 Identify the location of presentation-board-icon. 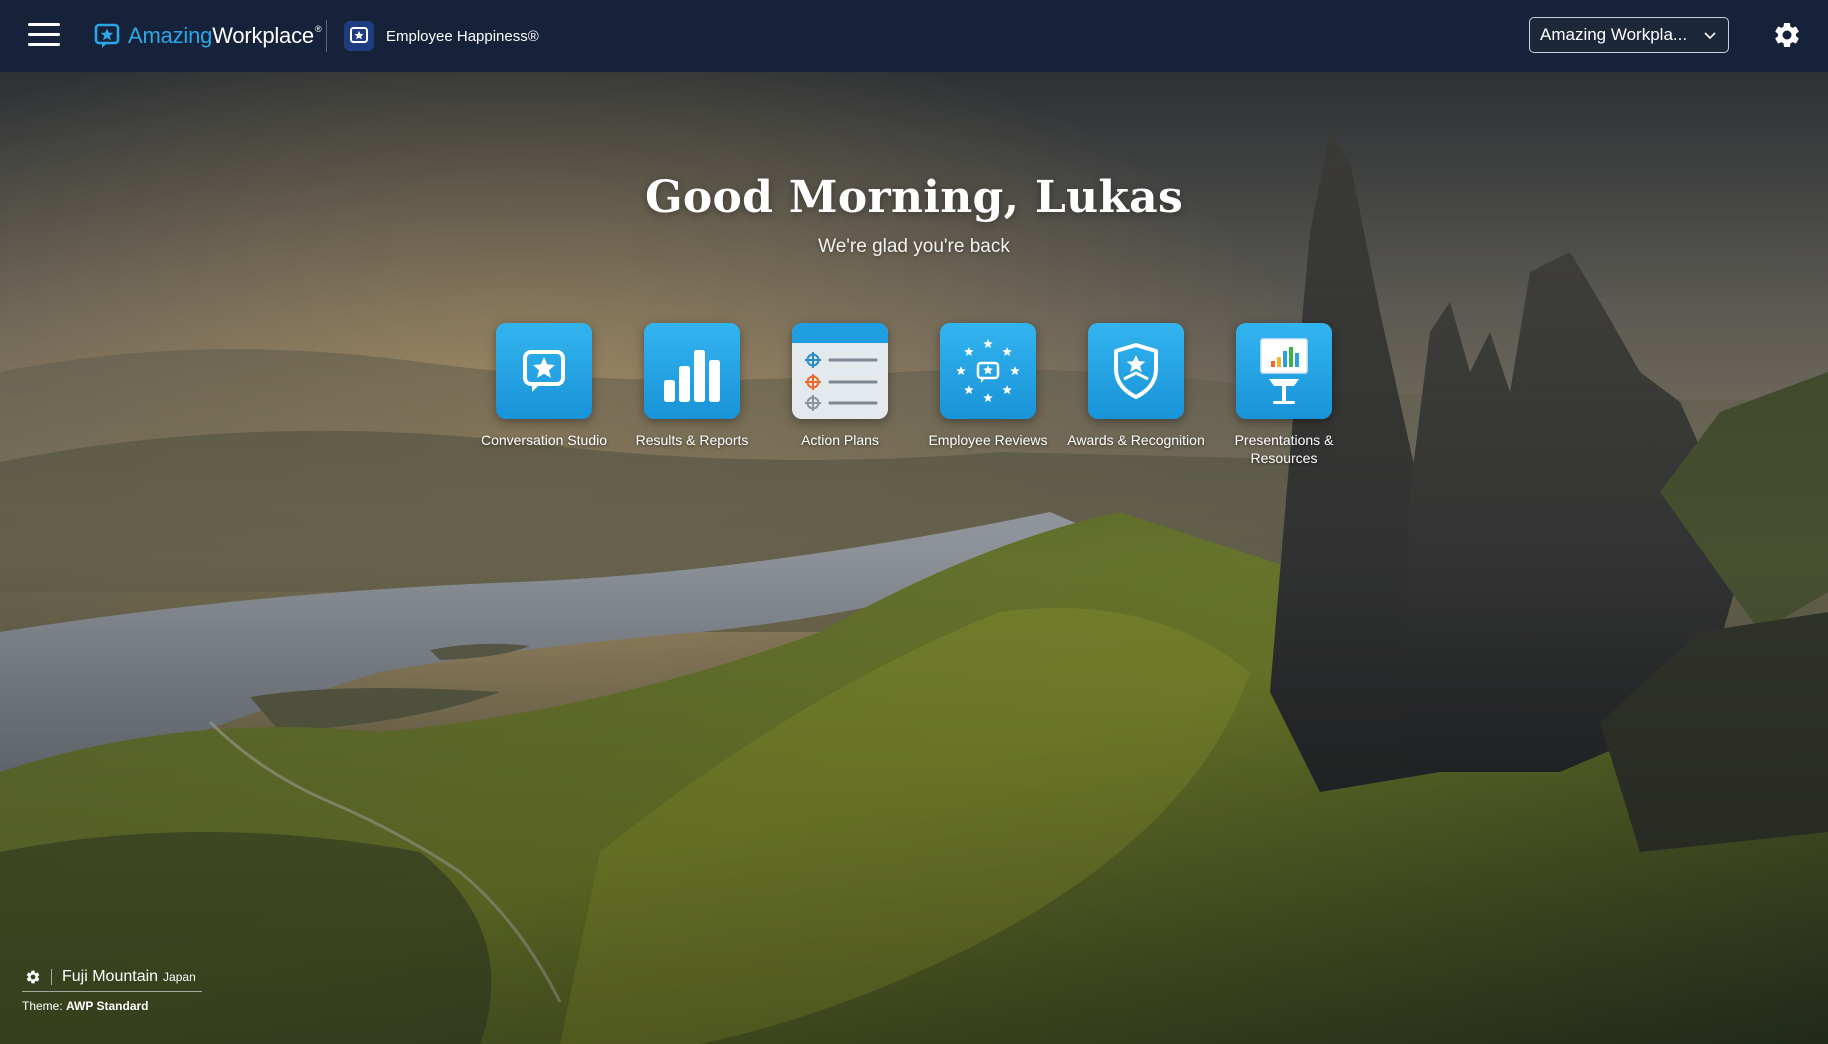
(1284, 371).